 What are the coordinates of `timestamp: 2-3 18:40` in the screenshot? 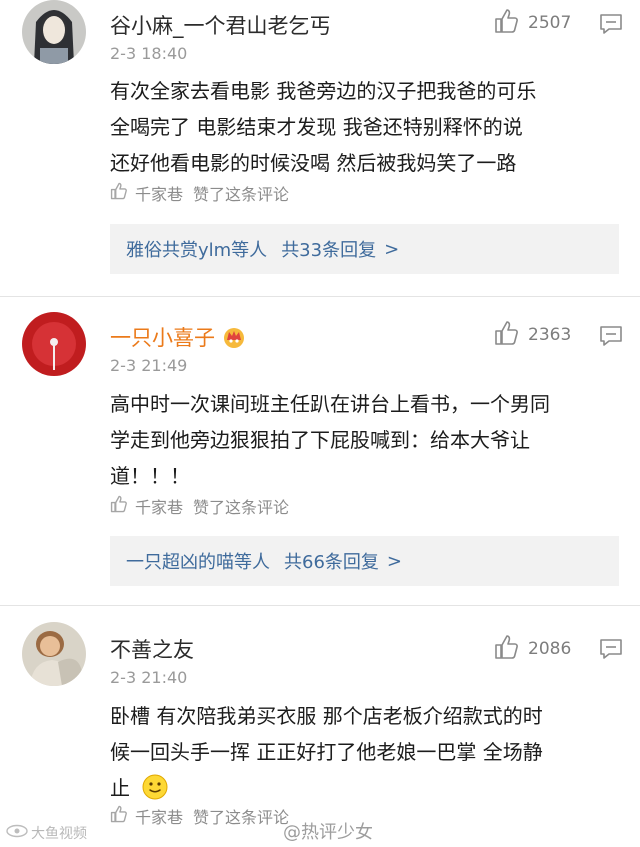 It's located at (149, 53).